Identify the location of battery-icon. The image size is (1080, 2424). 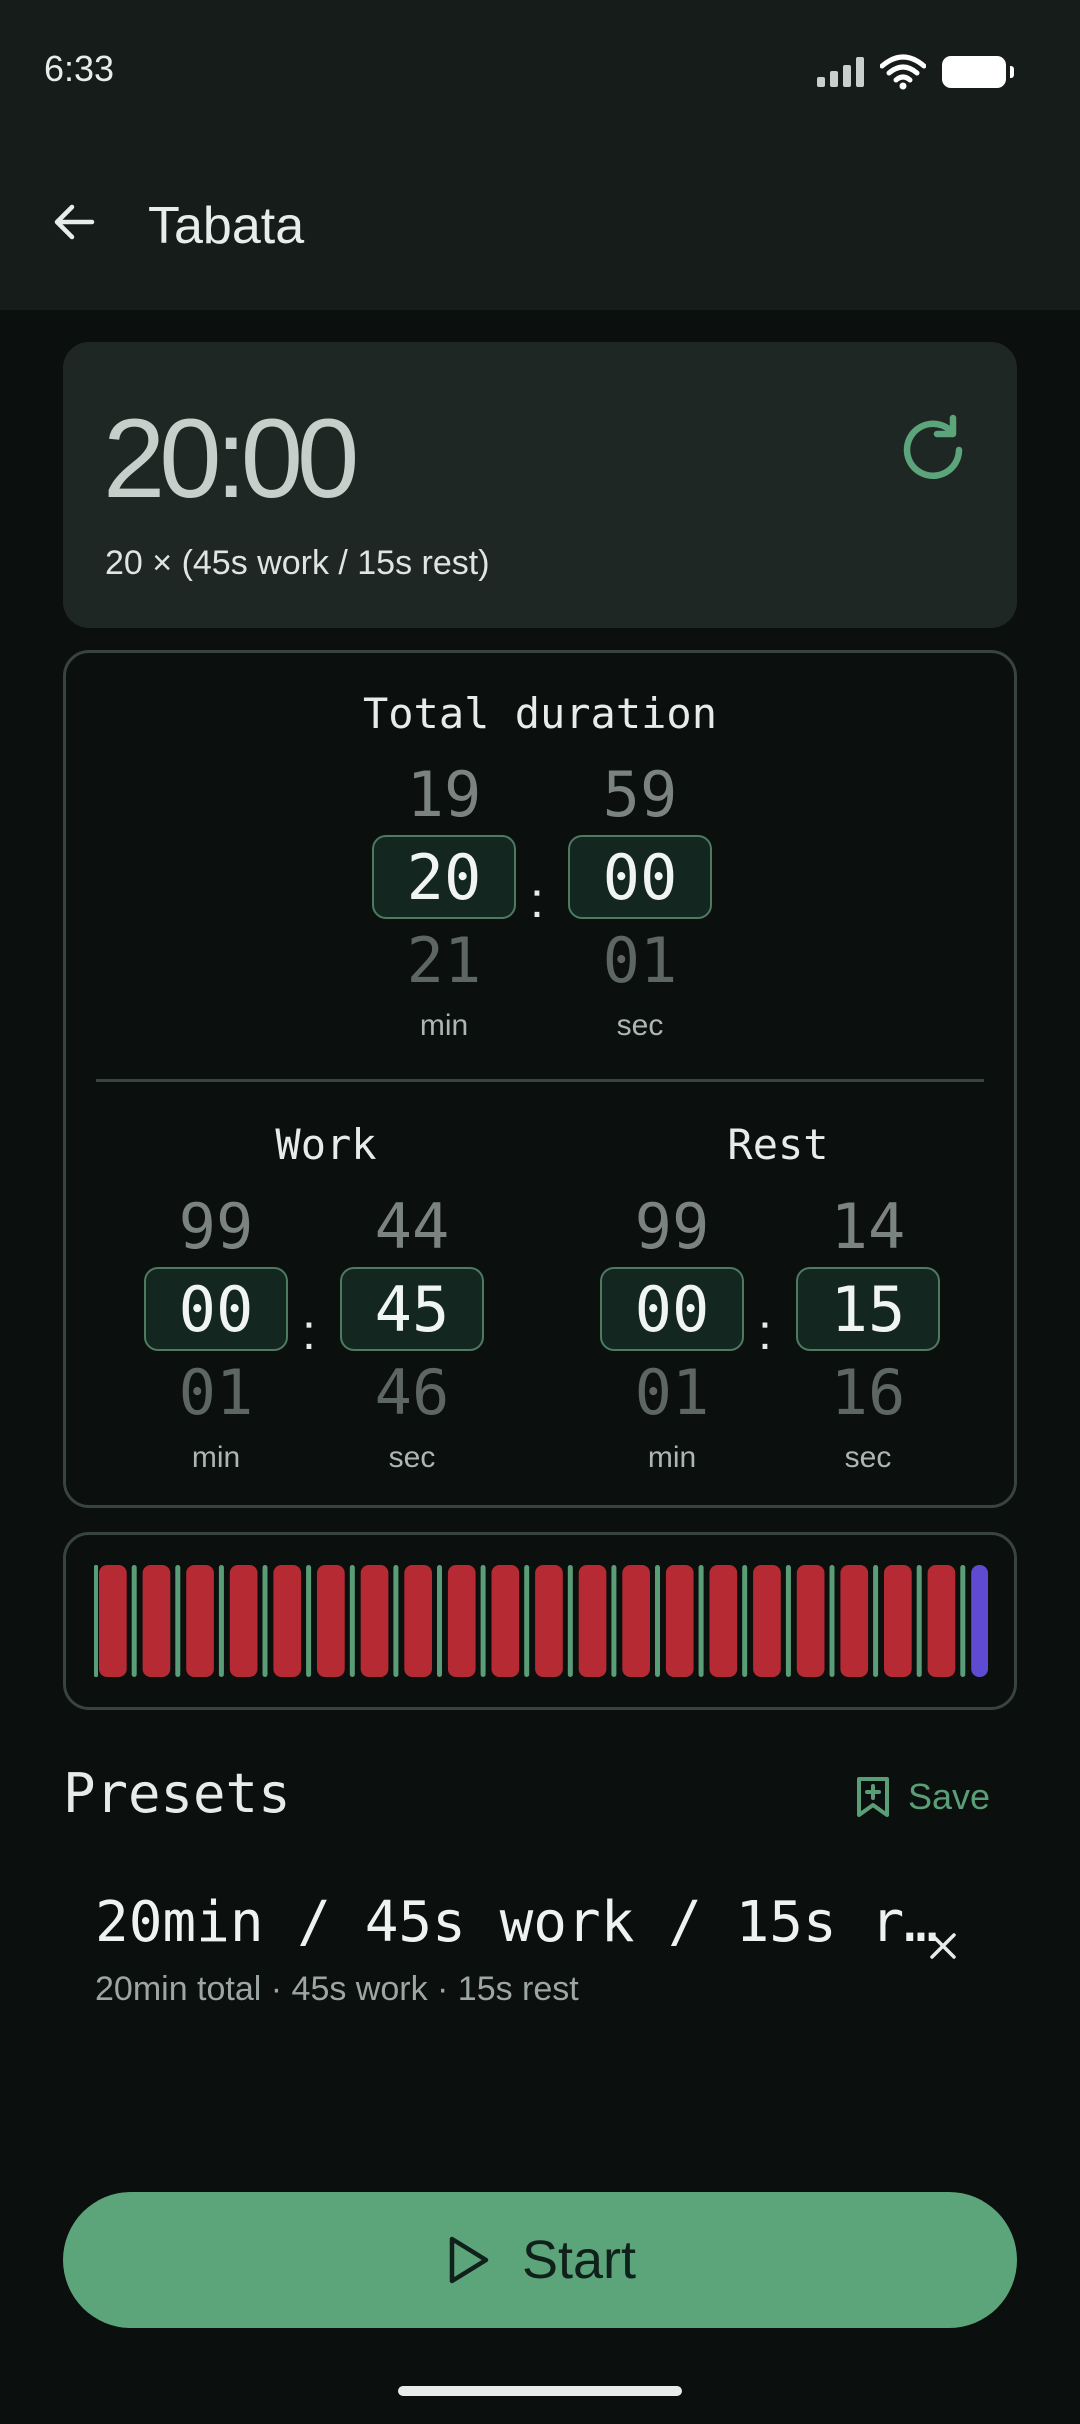
(978, 72).